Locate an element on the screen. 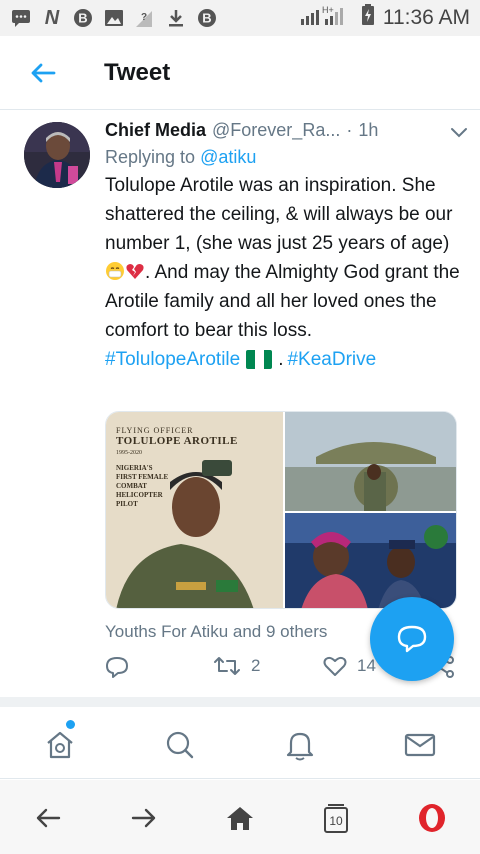  author-name: Chief Media is located at coordinates (155, 130).